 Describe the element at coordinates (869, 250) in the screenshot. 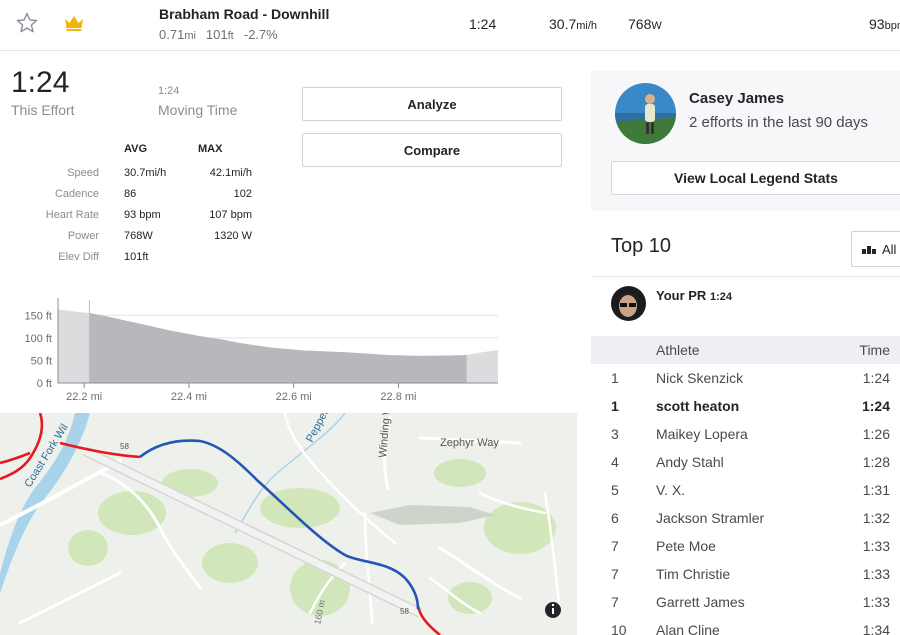

I see `bar-chart-icon` at that location.